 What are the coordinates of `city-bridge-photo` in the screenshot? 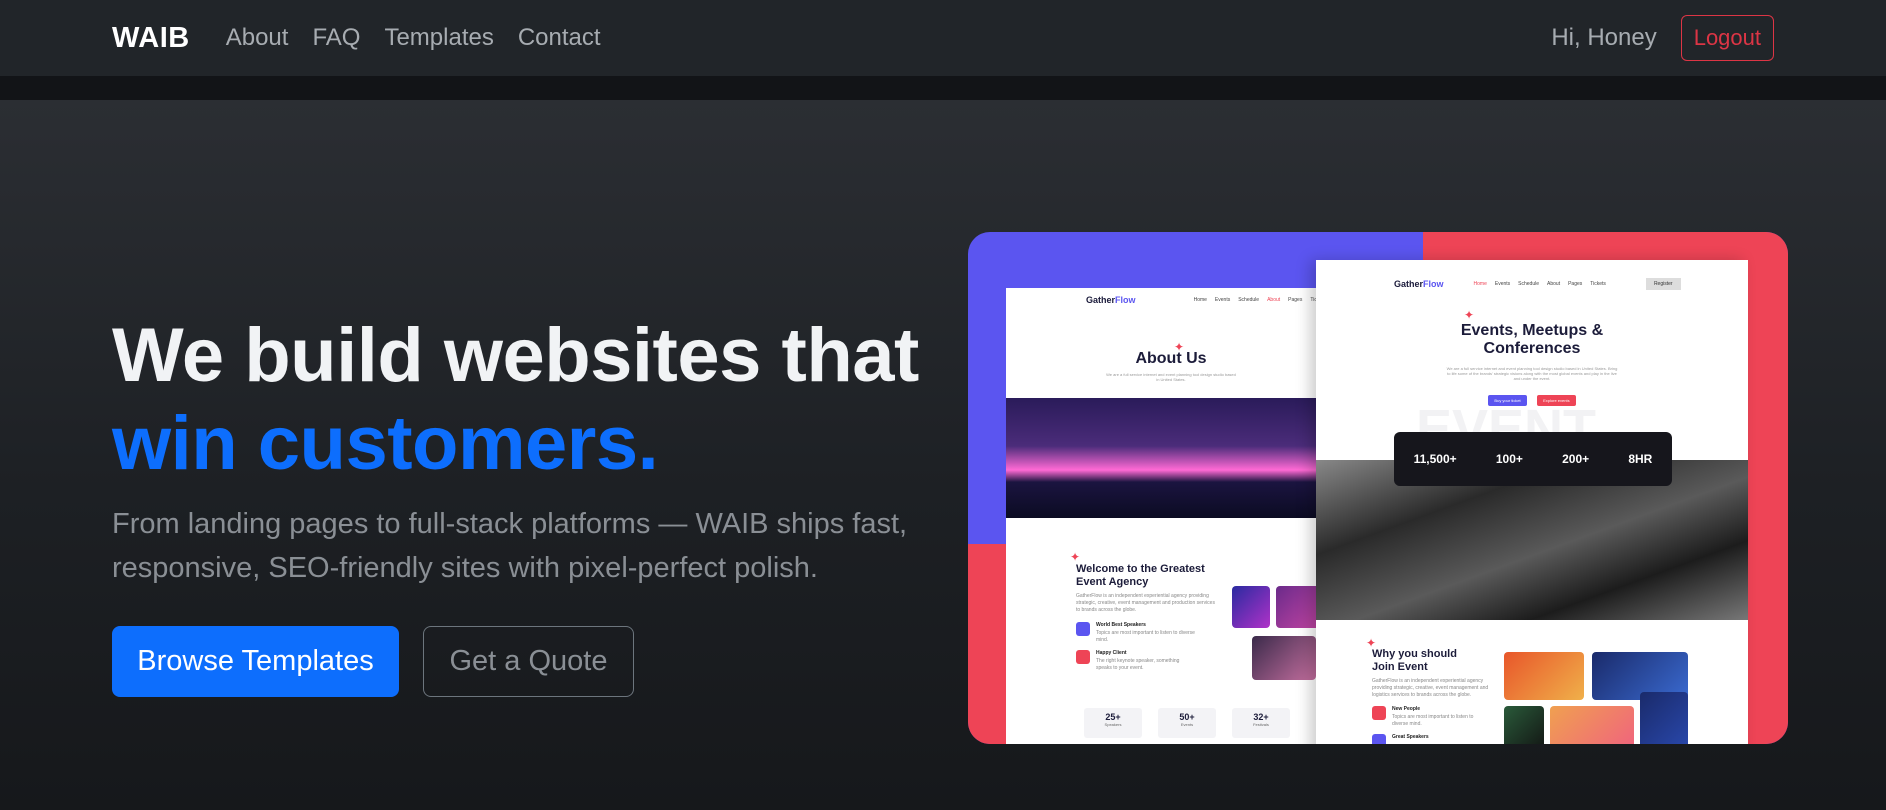 It's located at (1171, 458).